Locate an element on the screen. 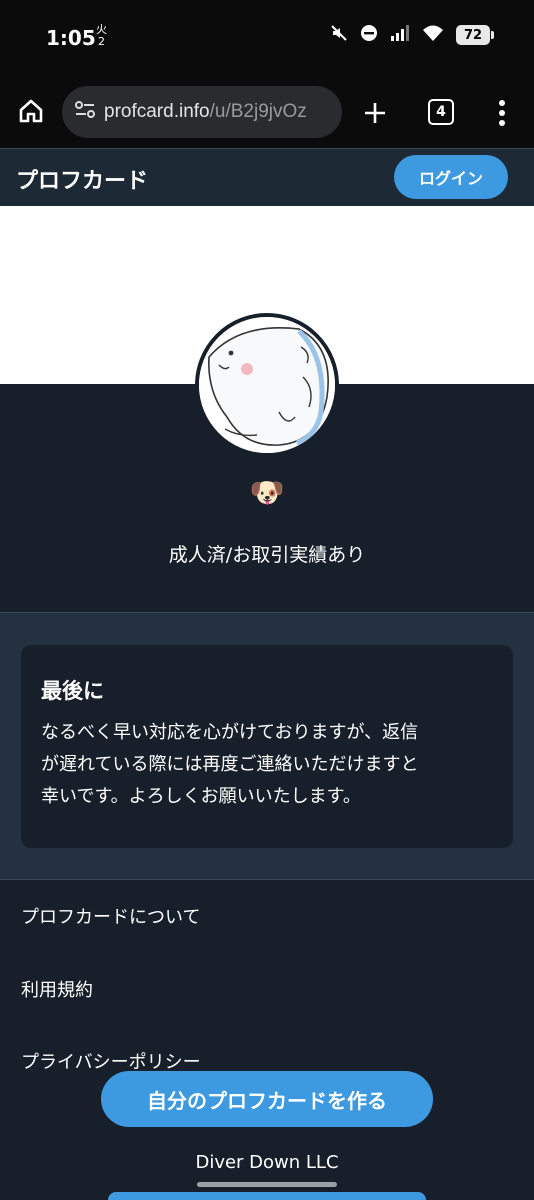  gesture-bar is located at coordinates (267, 1184).